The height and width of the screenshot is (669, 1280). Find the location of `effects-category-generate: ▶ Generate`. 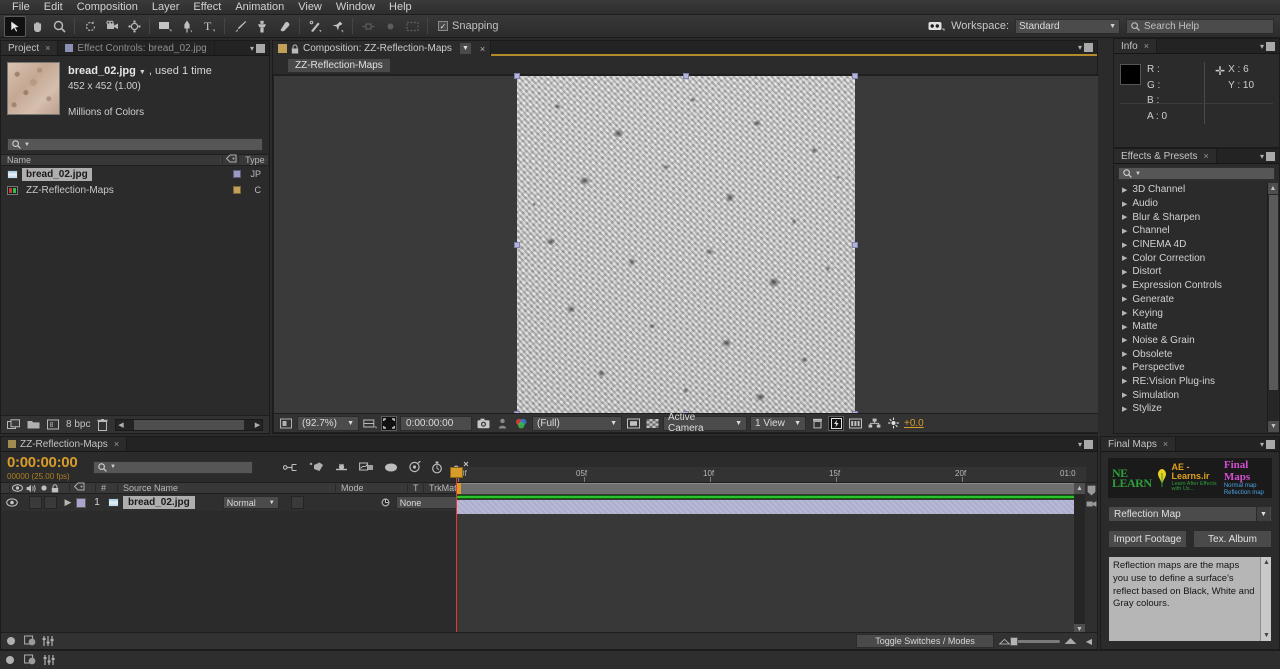

effects-category-generate: ▶ Generate is located at coordinates (1196, 300).